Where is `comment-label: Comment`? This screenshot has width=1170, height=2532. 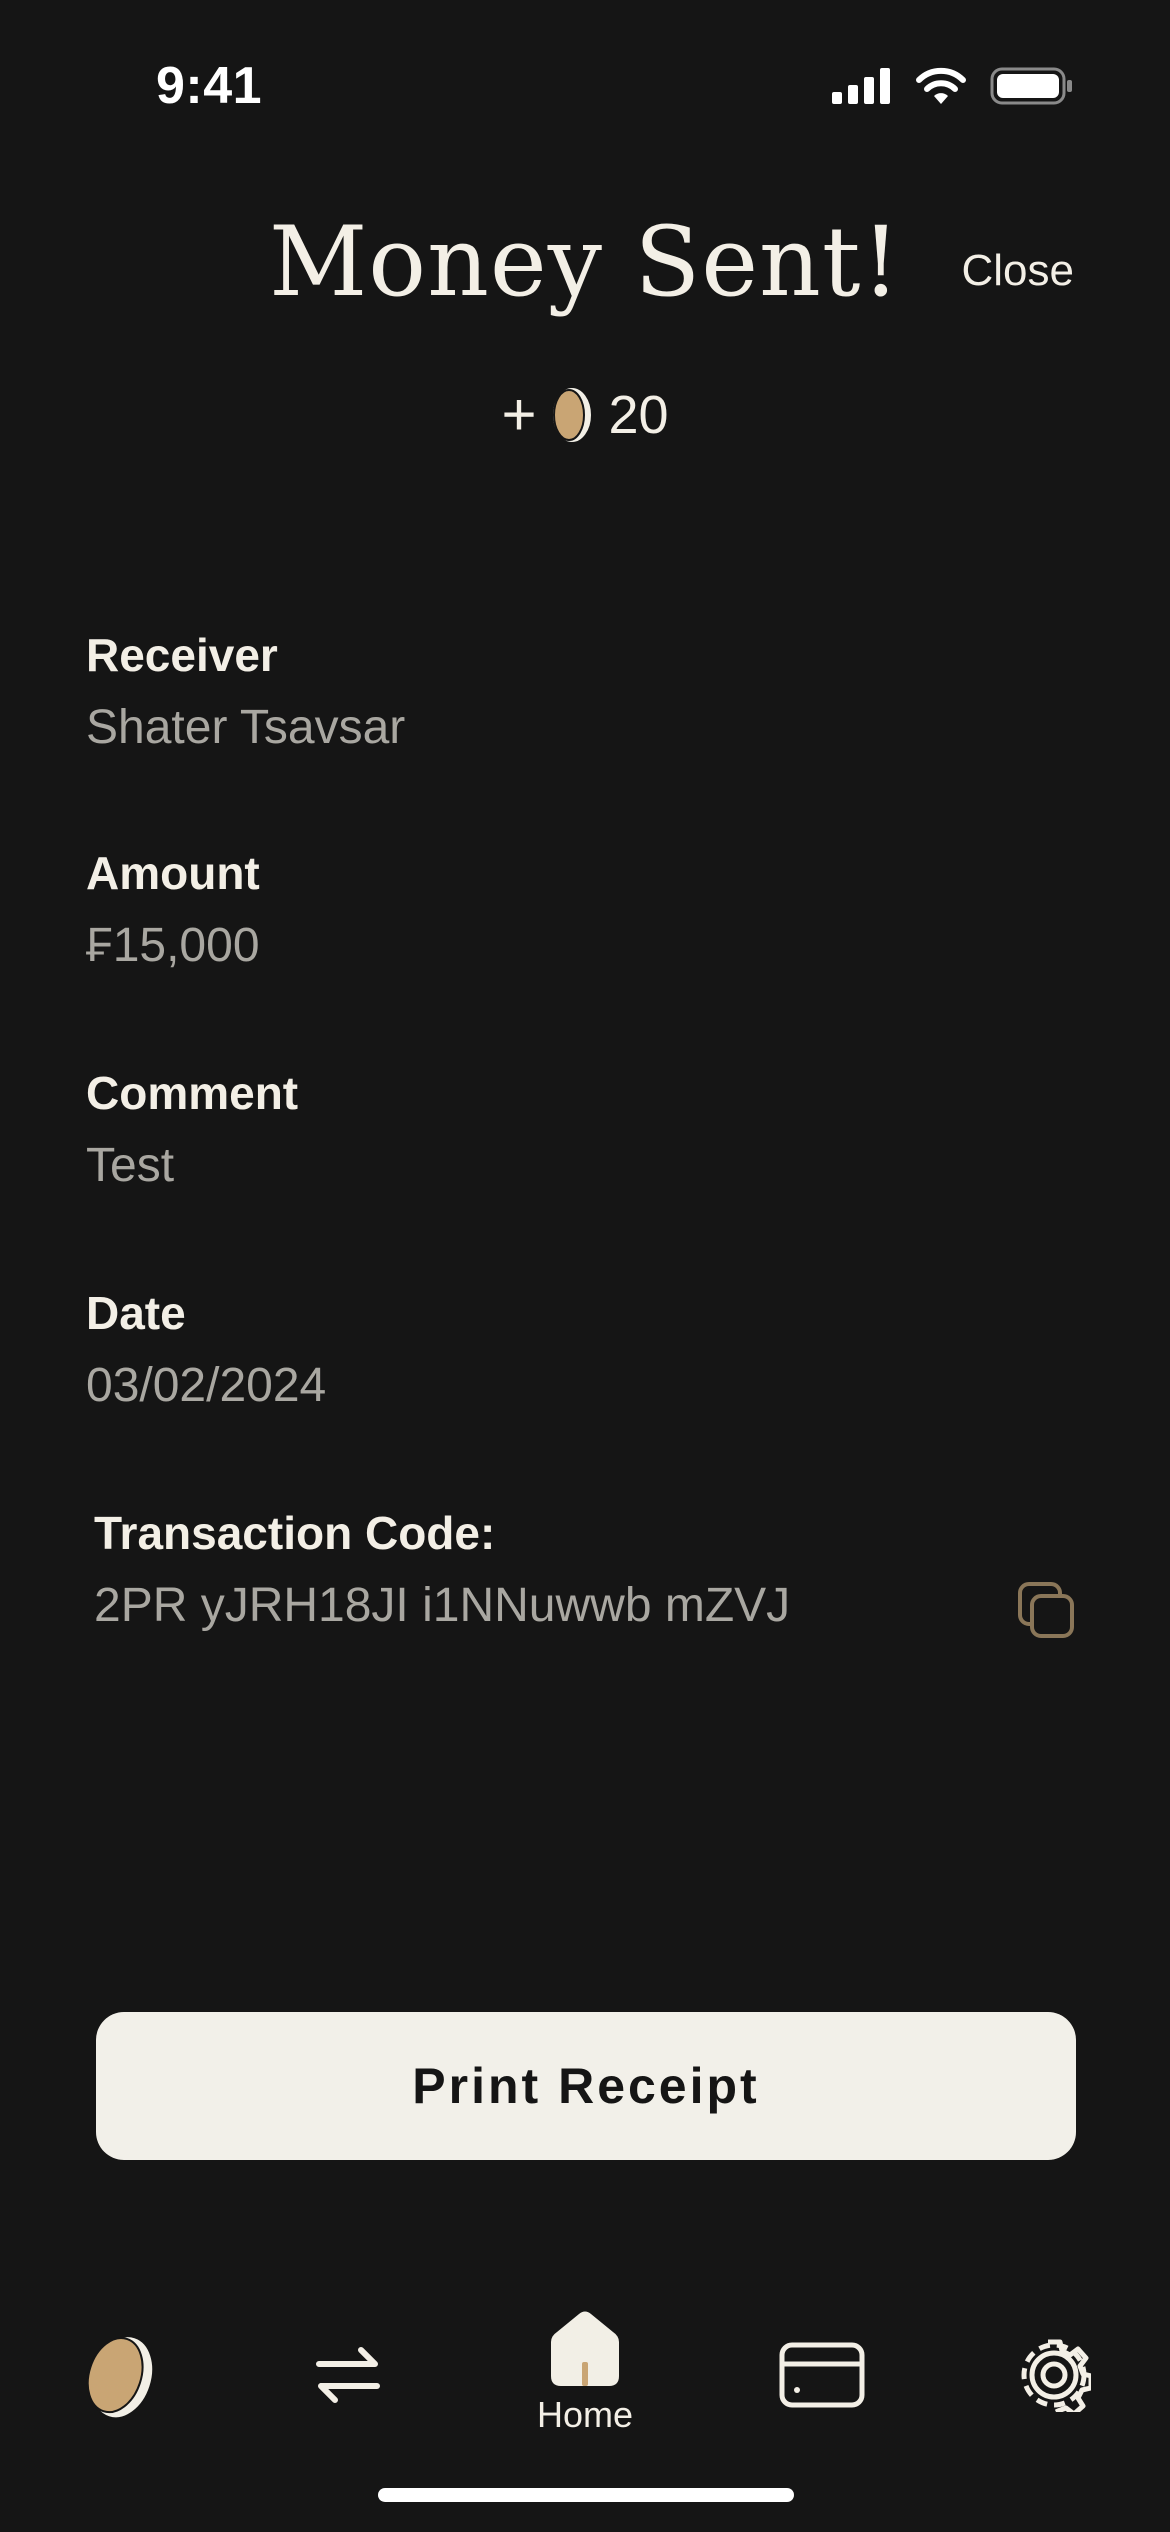
comment-label: Comment is located at coordinates (192, 1093).